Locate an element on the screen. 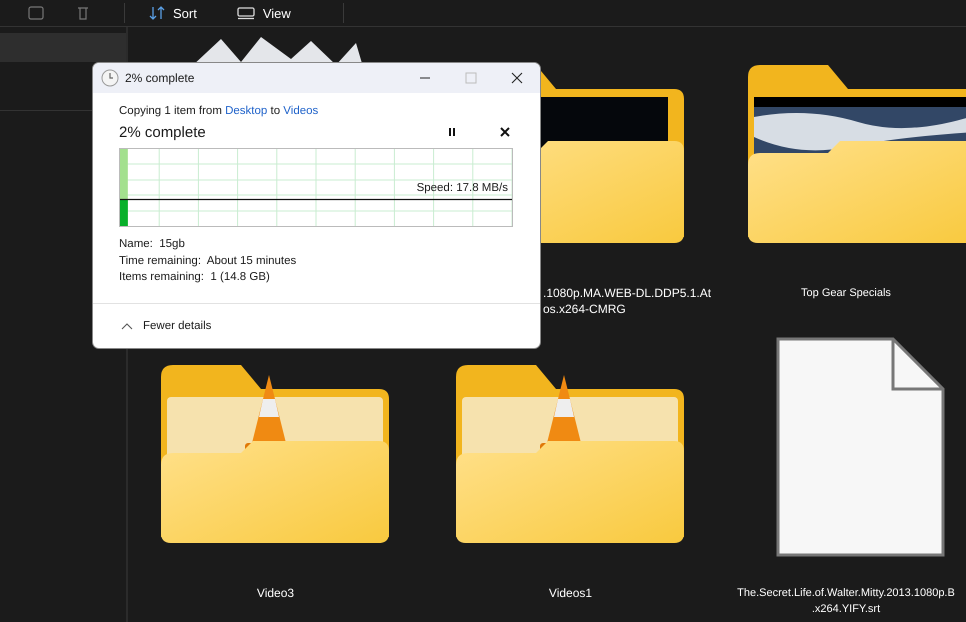  view-icon is located at coordinates (245, 13).